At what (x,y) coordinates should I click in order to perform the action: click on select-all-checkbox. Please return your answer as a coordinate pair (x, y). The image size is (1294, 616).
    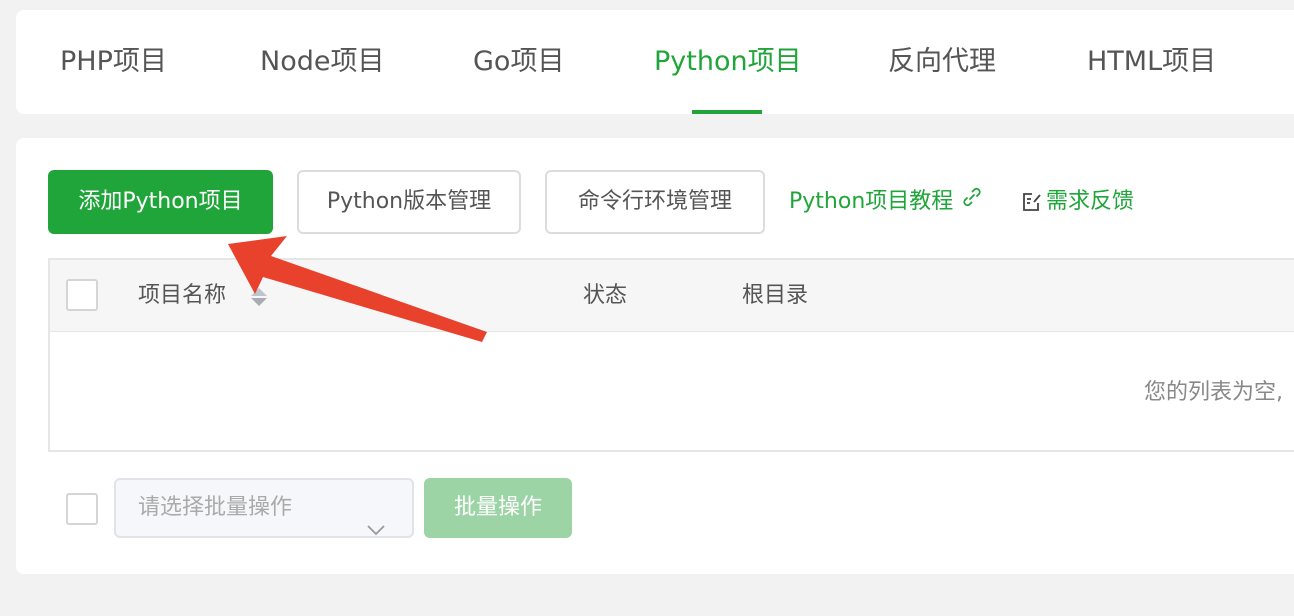
    Looking at the image, I should click on (82, 295).